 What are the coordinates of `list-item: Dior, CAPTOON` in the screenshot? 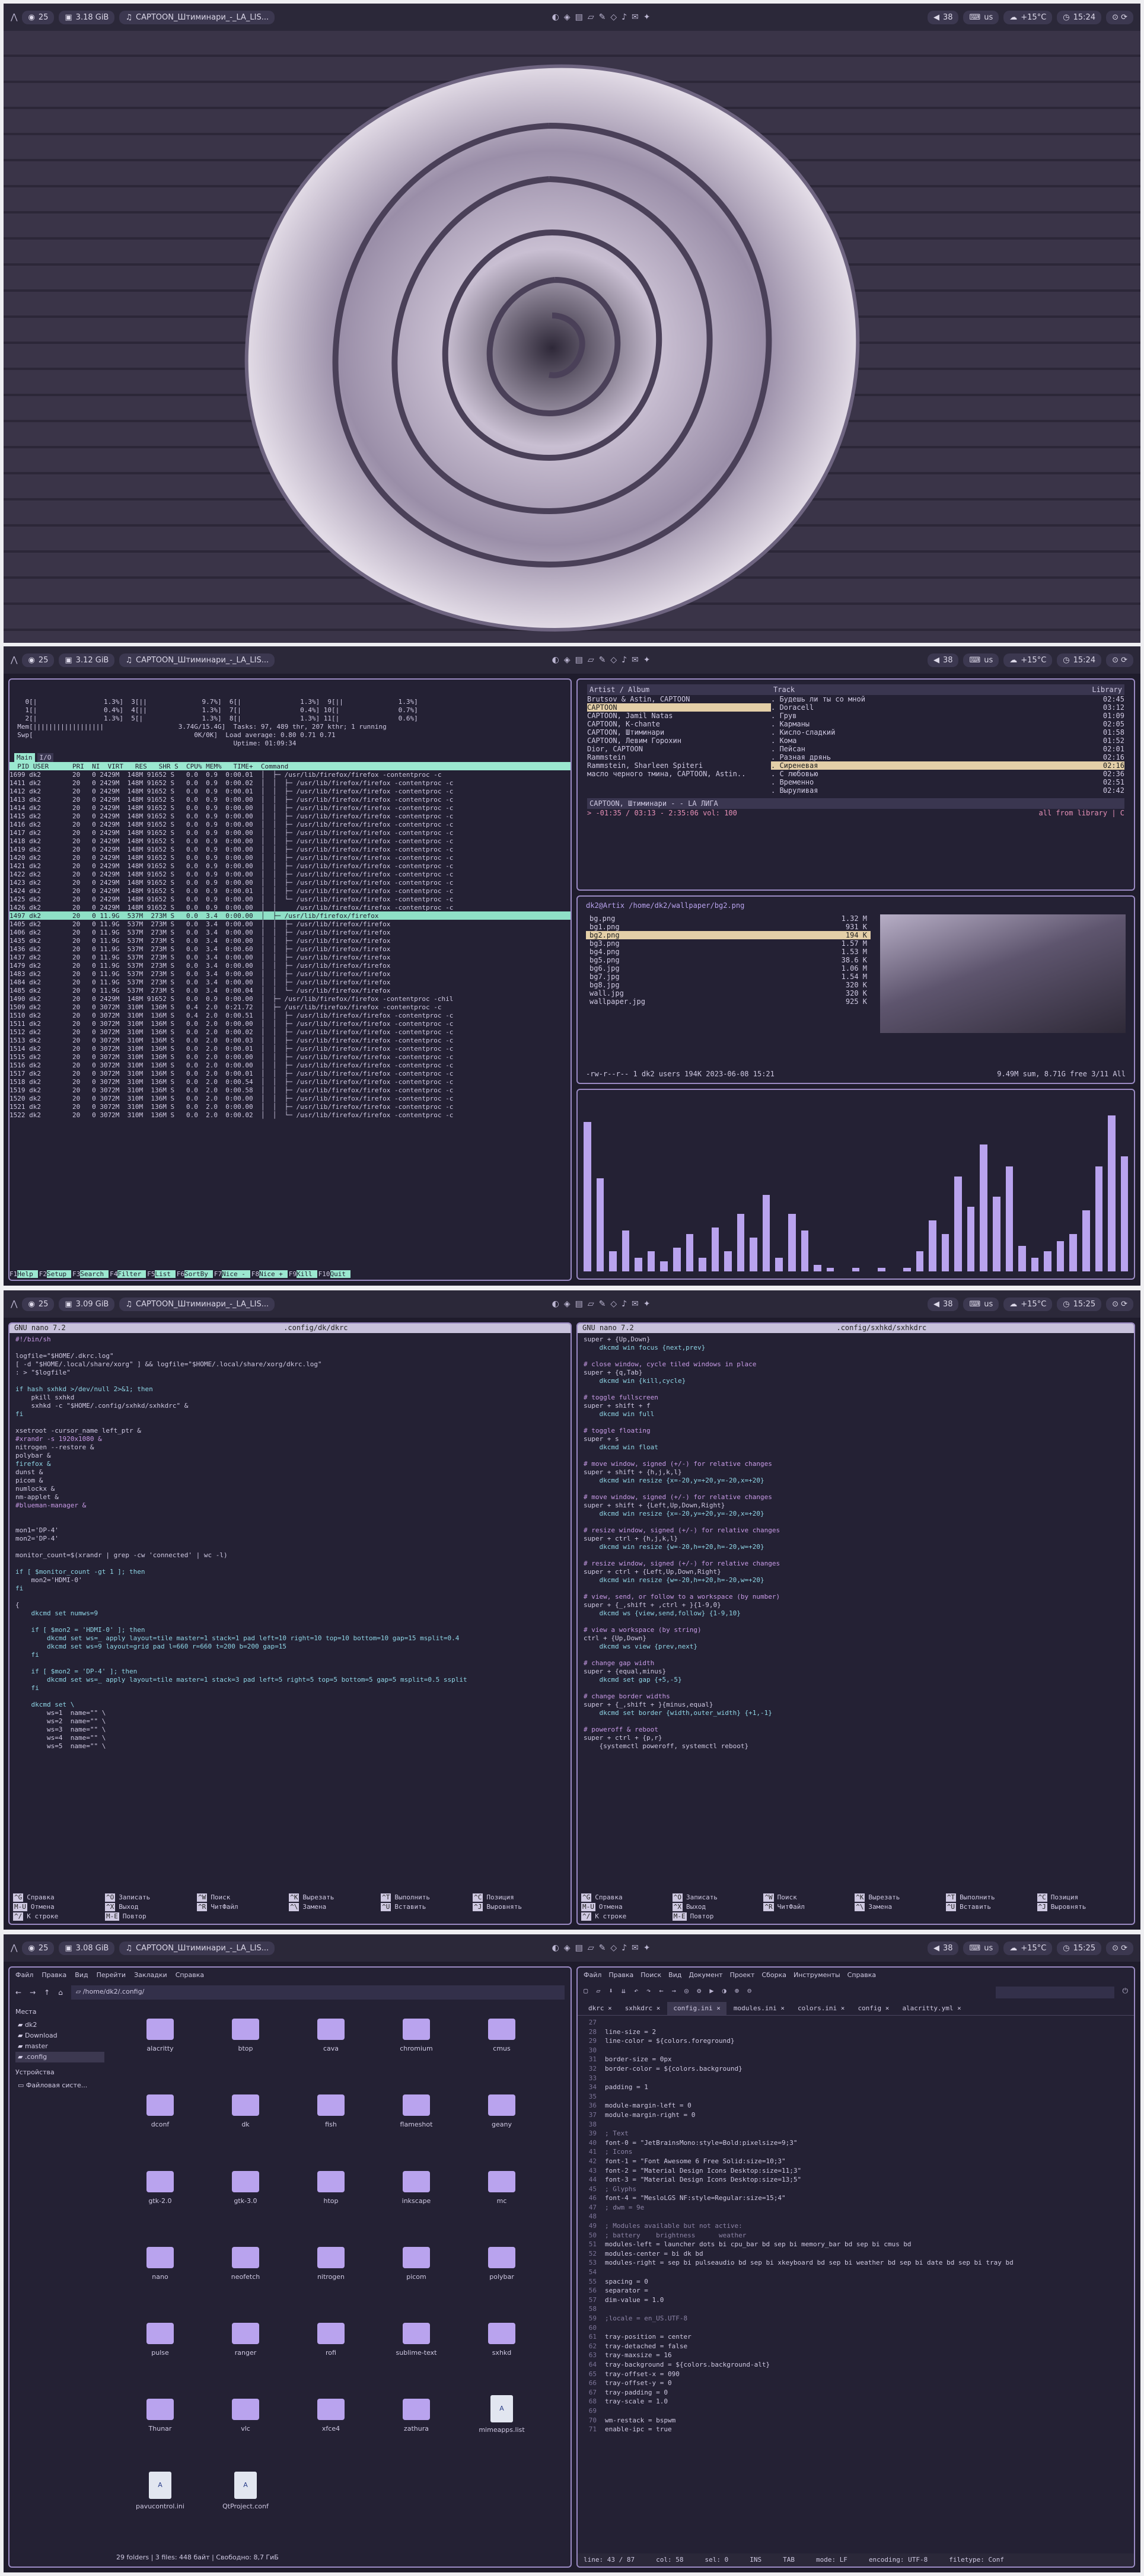 It's located at (679, 749).